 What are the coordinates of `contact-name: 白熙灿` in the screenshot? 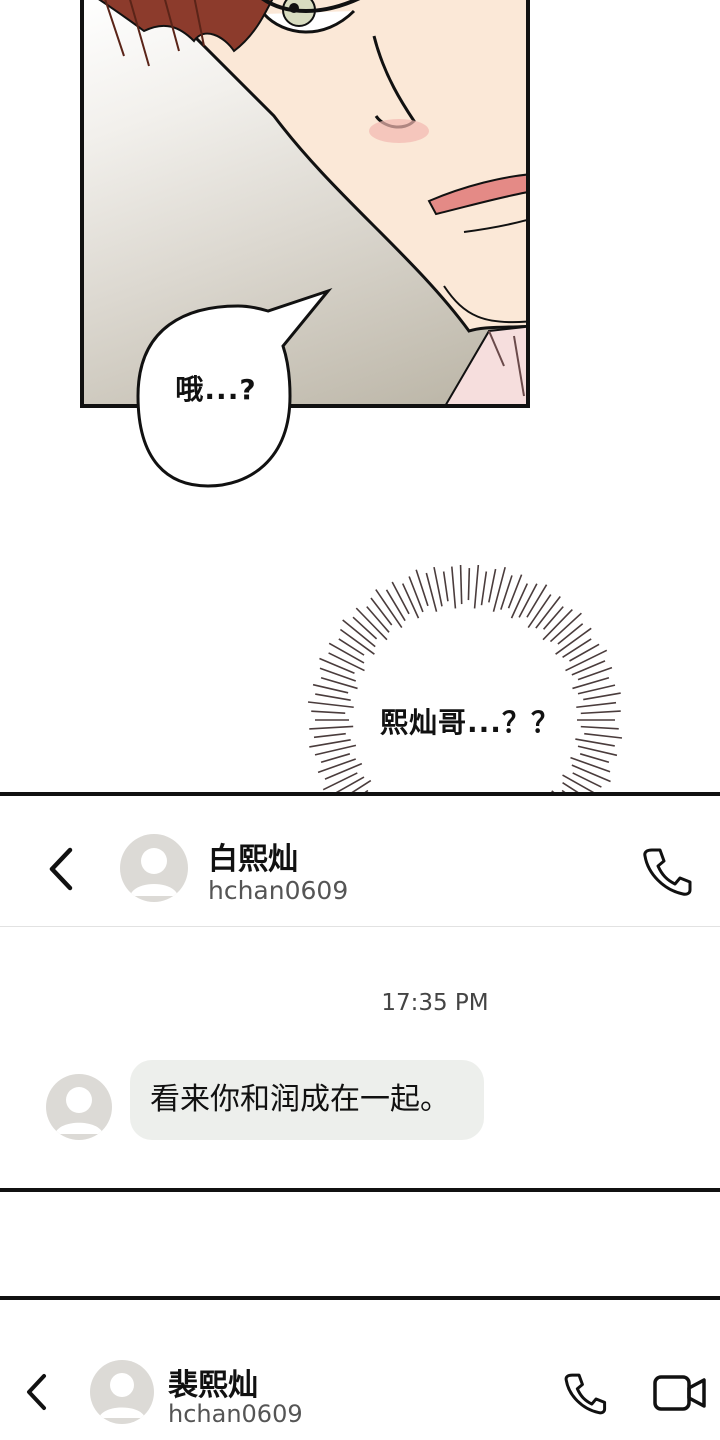 It's located at (253, 859).